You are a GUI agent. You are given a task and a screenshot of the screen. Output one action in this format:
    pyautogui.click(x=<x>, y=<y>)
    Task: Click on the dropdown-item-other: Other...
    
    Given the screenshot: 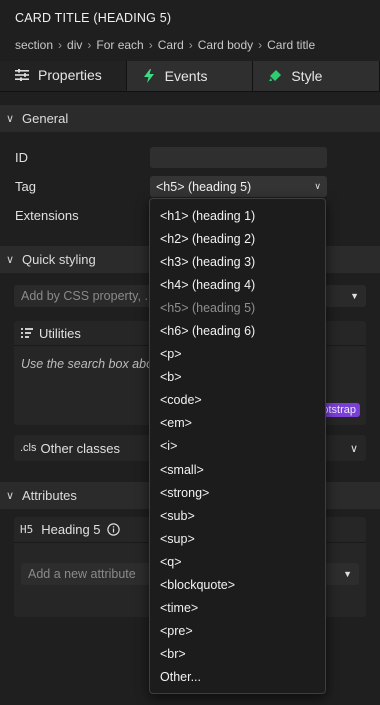 What is the action you would take?
    pyautogui.click(x=237, y=677)
    